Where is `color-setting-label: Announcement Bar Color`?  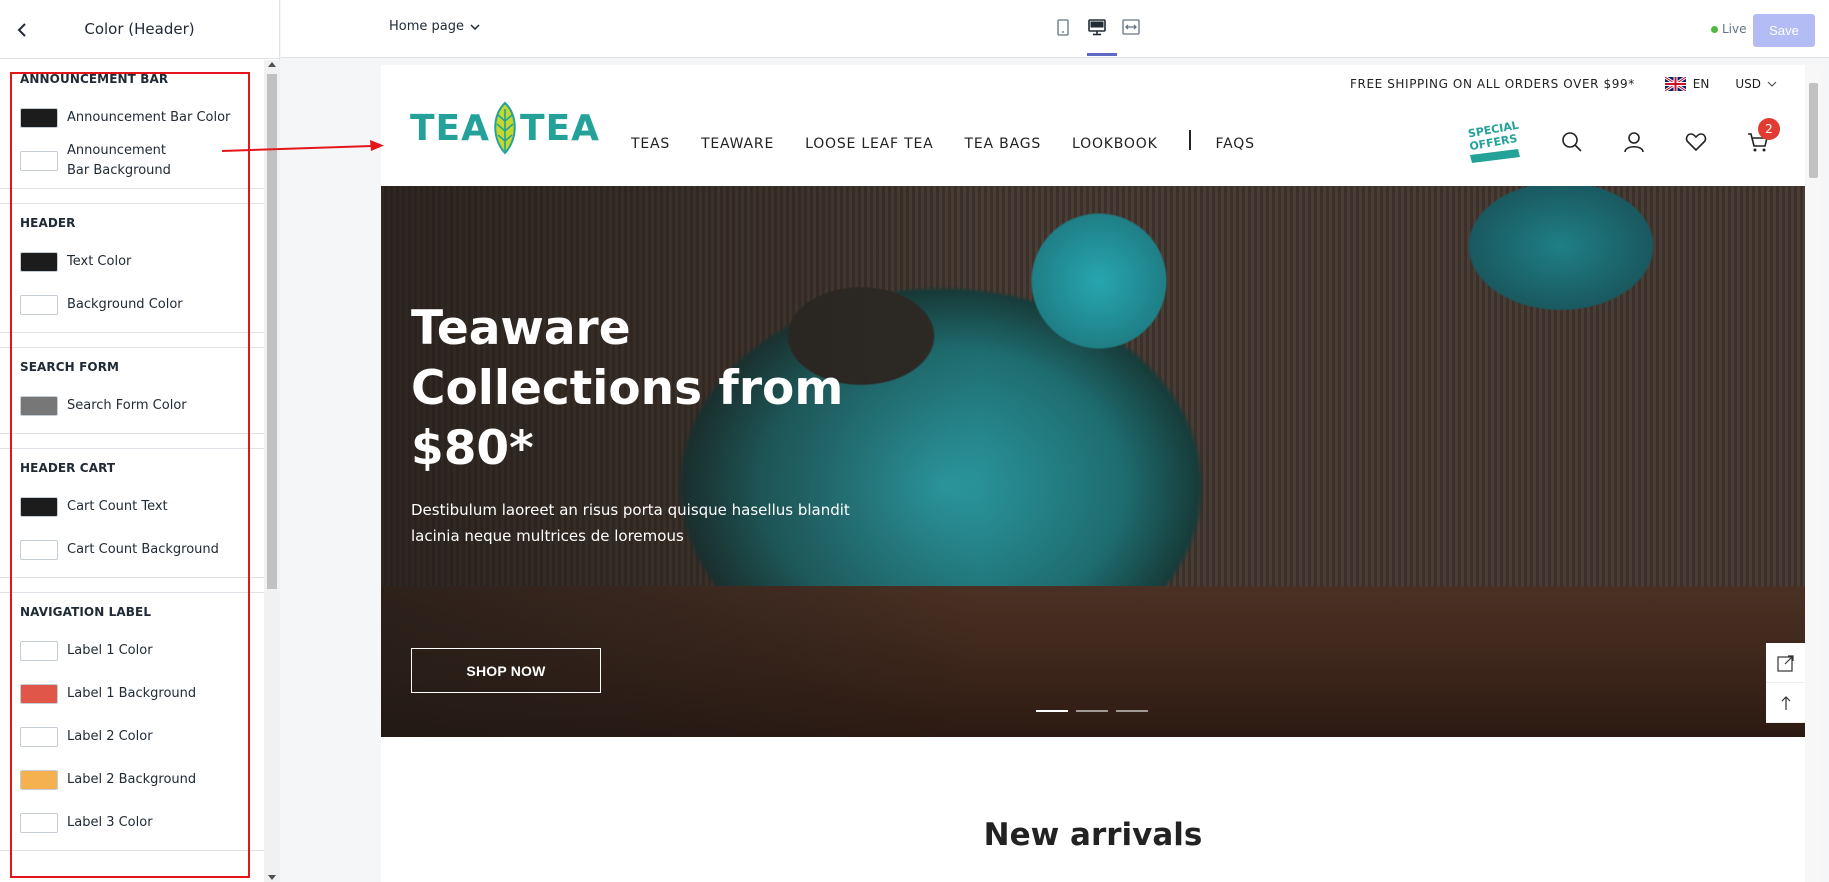
color-setting-label: Announcement Bar Color is located at coordinates (149, 117).